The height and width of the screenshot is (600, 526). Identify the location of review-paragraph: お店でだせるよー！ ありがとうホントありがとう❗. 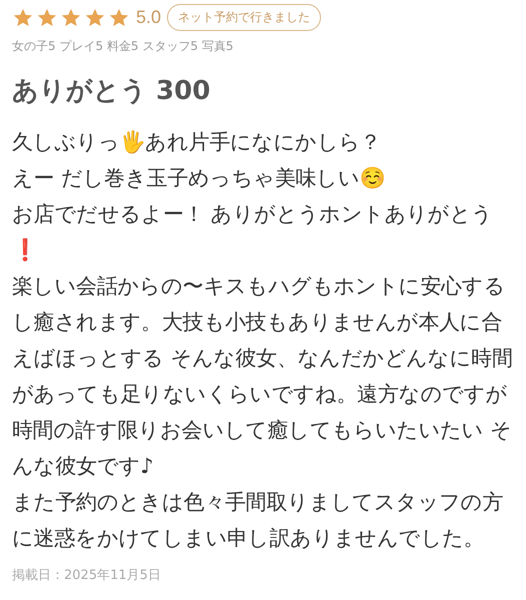
(253, 232).